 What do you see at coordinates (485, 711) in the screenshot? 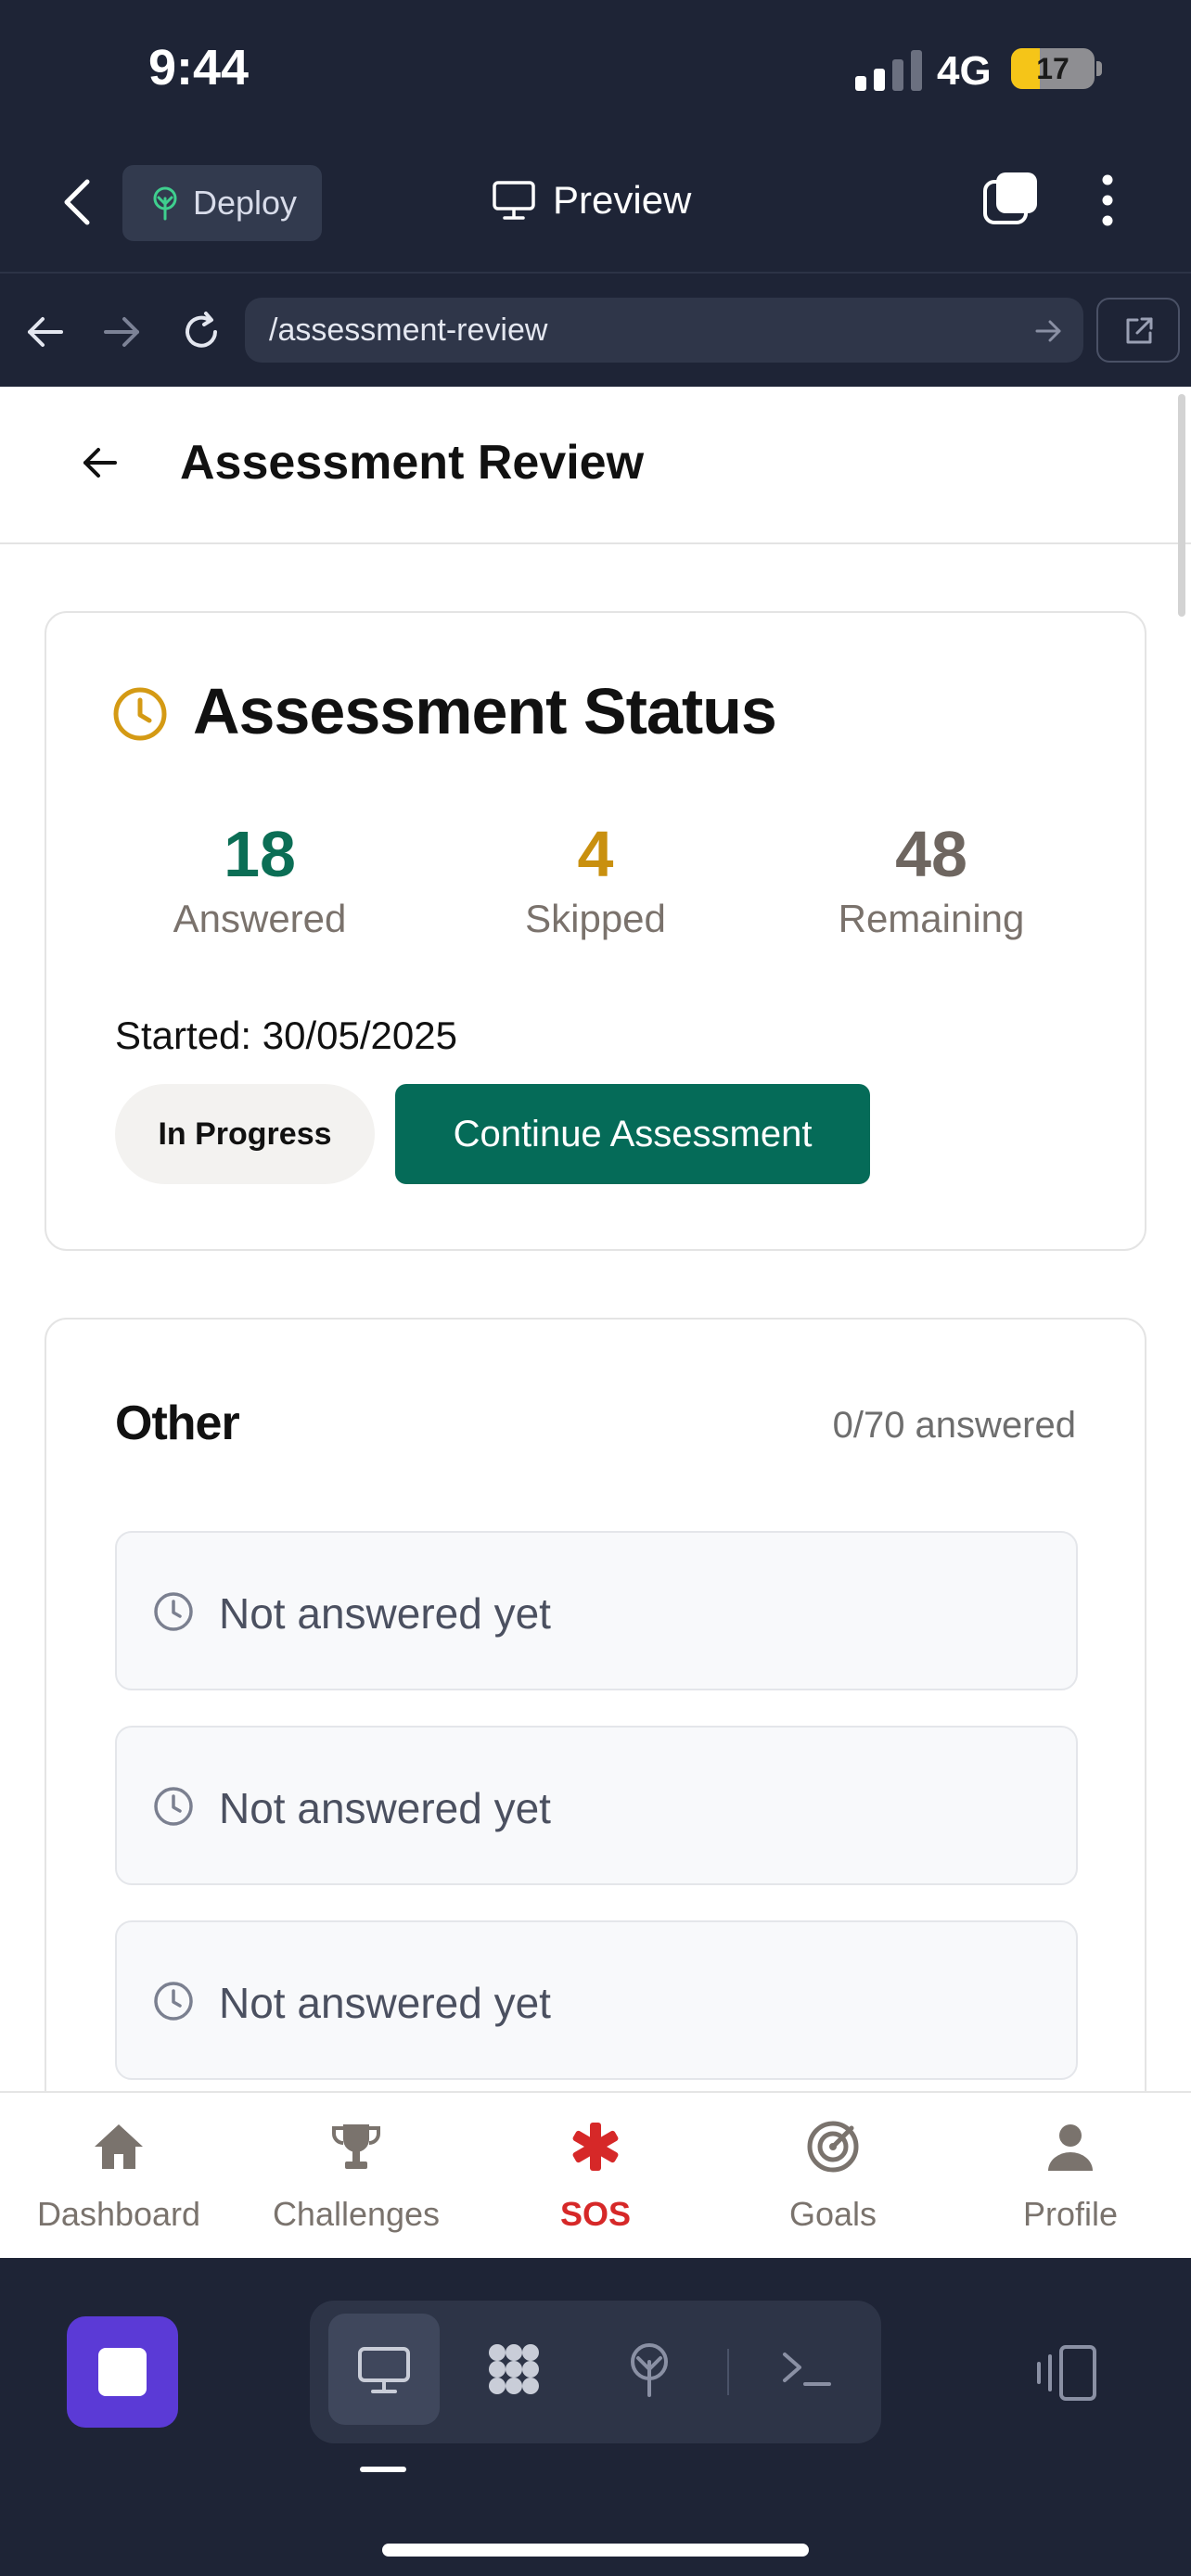
I see `status-card-title: Assessment Status` at bounding box center [485, 711].